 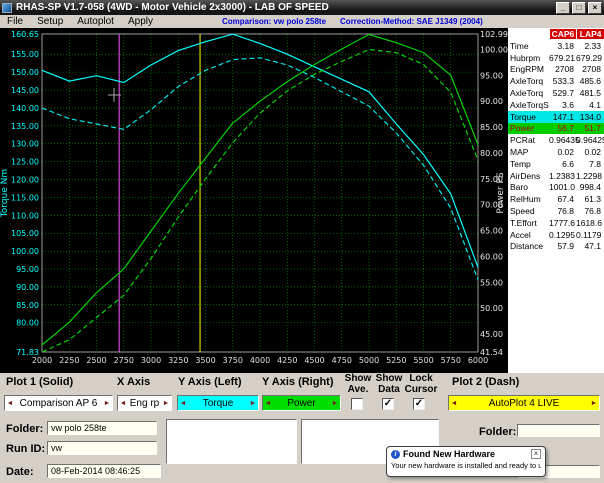 I want to click on svg-text: 115.00, so click(x=25, y=197).